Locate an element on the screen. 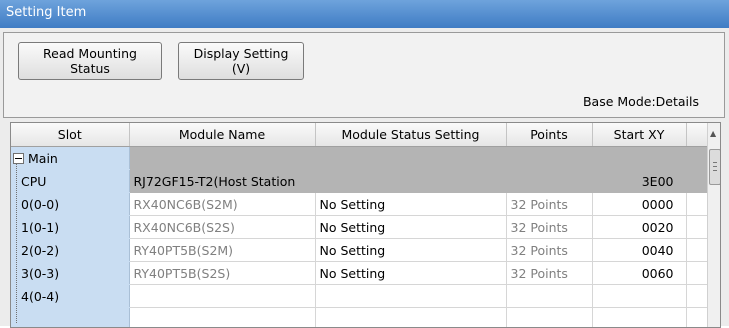 Image resolution: width=729 pixels, height=328 pixels. scroll-up-arrow-icon: ▲ is located at coordinates (713, 133).